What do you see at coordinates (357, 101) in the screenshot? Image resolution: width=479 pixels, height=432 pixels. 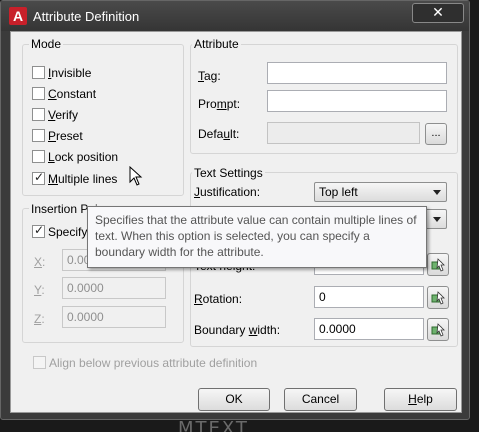 I see `prompt-input` at bounding box center [357, 101].